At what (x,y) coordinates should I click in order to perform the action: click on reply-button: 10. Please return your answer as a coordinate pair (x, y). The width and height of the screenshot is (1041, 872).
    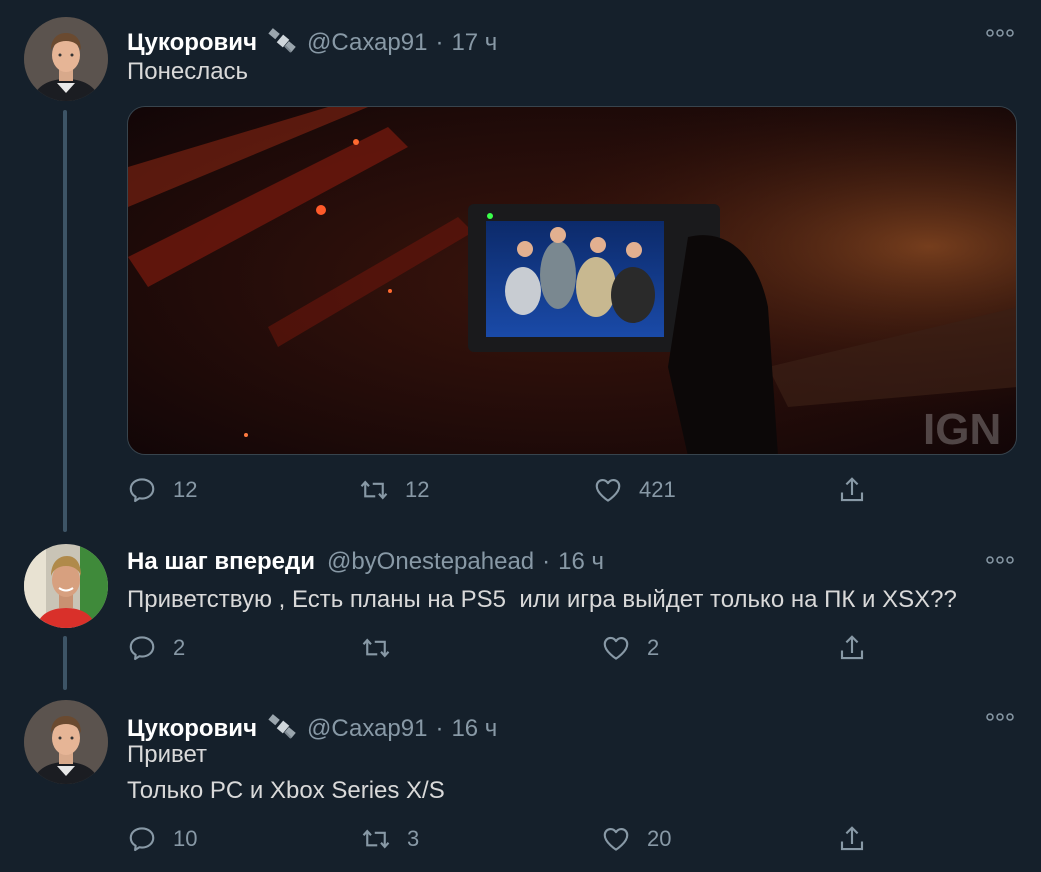
    Looking at the image, I should click on (162, 839).